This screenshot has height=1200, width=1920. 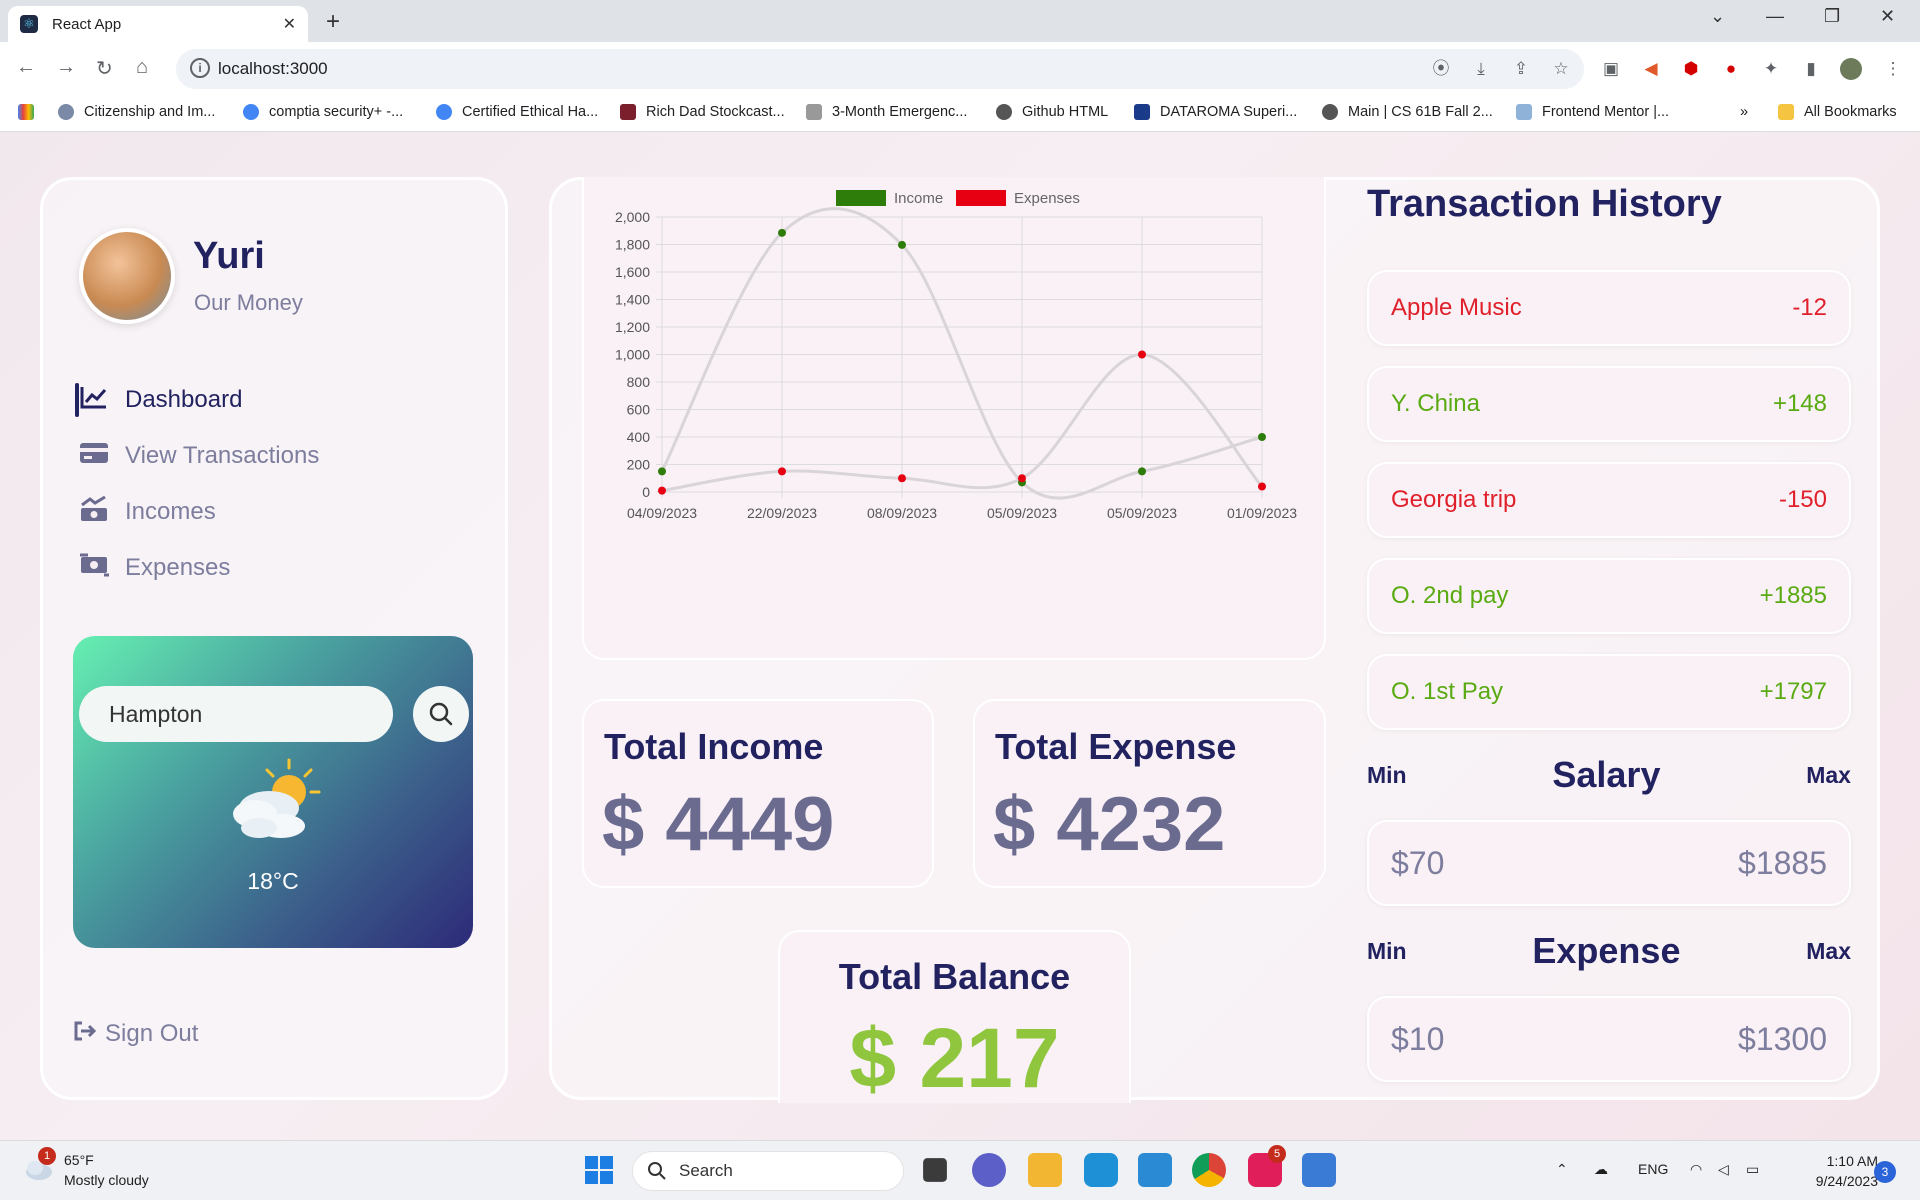 What do you see at coordinates (918, 198) in the screenshot?
I see `legend-label-income: Income` at bounding box center [918, 198].